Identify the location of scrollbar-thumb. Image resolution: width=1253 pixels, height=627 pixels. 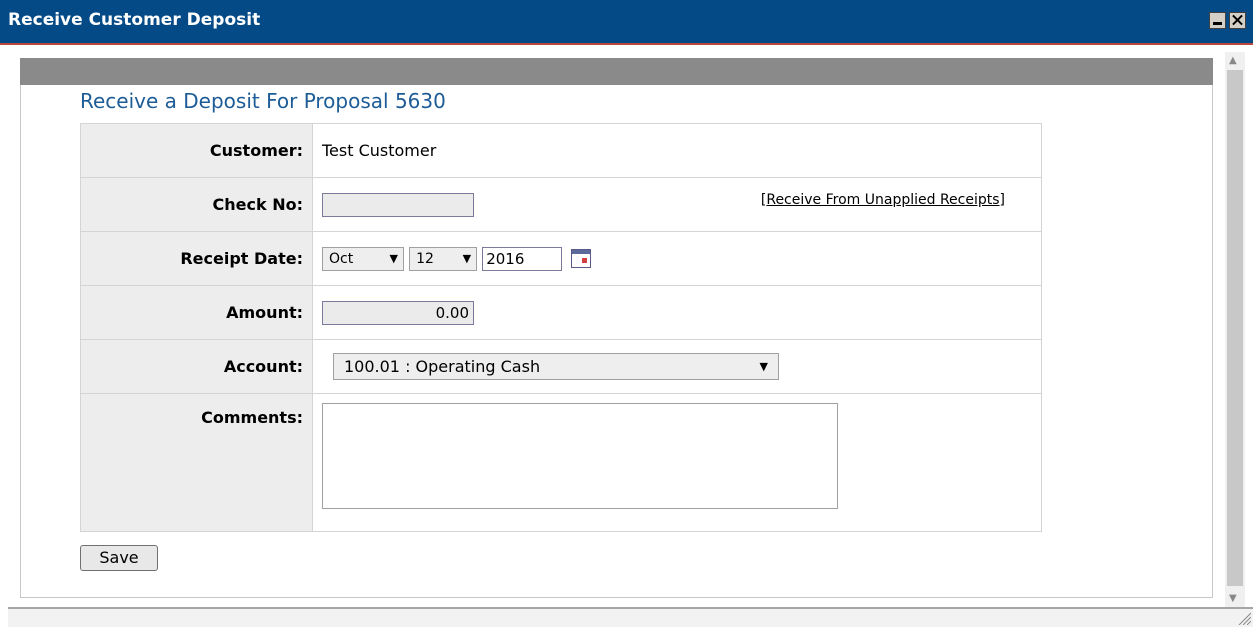
(1235, 328).